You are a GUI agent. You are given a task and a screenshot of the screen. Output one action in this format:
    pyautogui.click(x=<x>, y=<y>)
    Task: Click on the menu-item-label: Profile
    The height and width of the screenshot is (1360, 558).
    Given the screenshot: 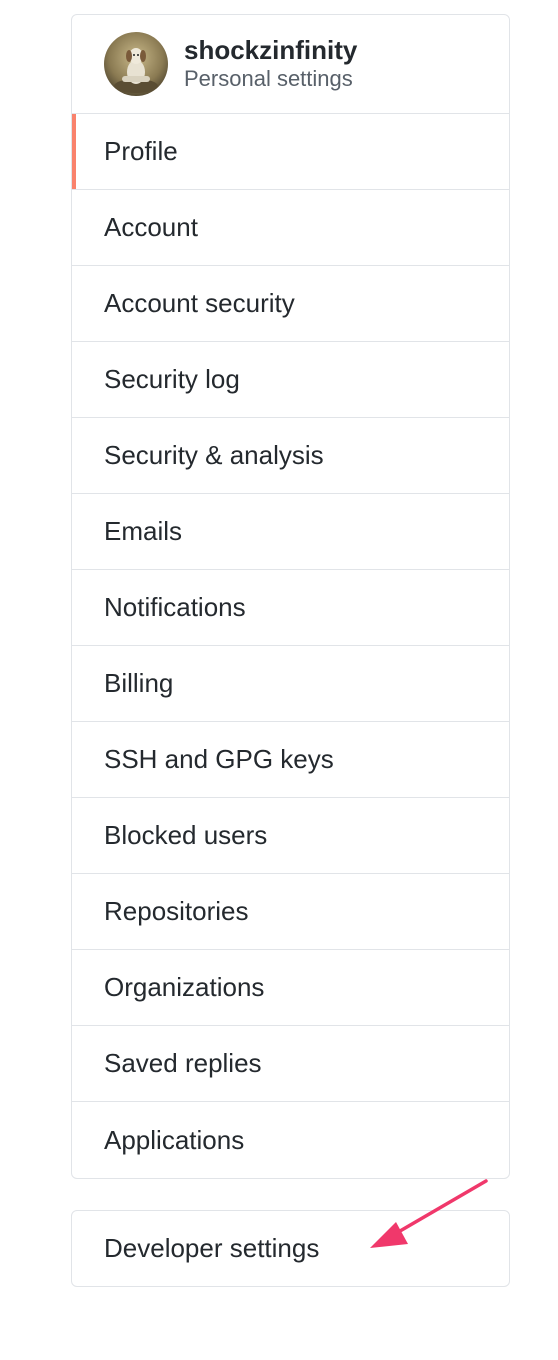 What is the action you would take?
    pyautogui.click(x=141, y=151)
    